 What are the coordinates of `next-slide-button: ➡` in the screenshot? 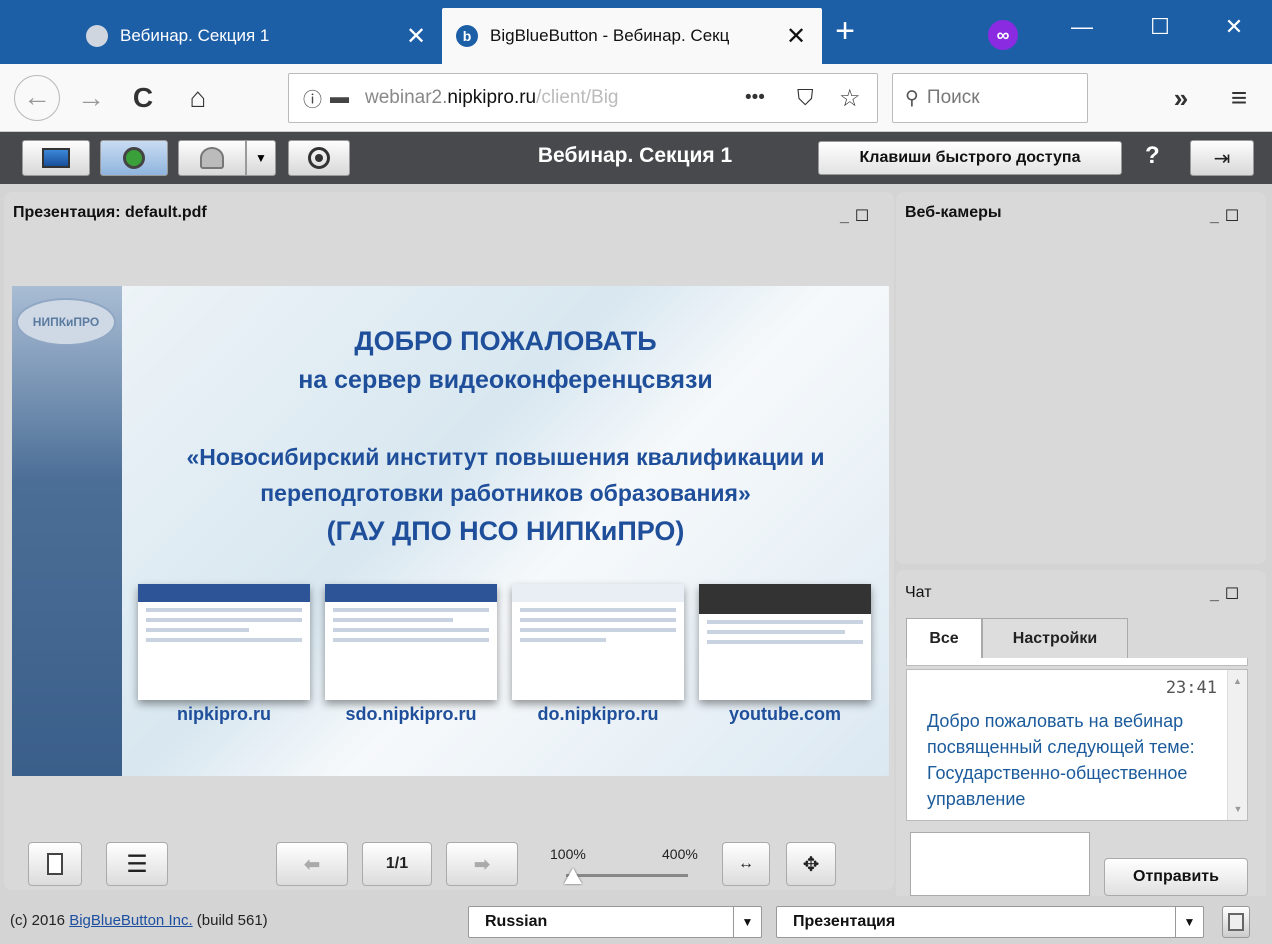 It's located at (482, 864).